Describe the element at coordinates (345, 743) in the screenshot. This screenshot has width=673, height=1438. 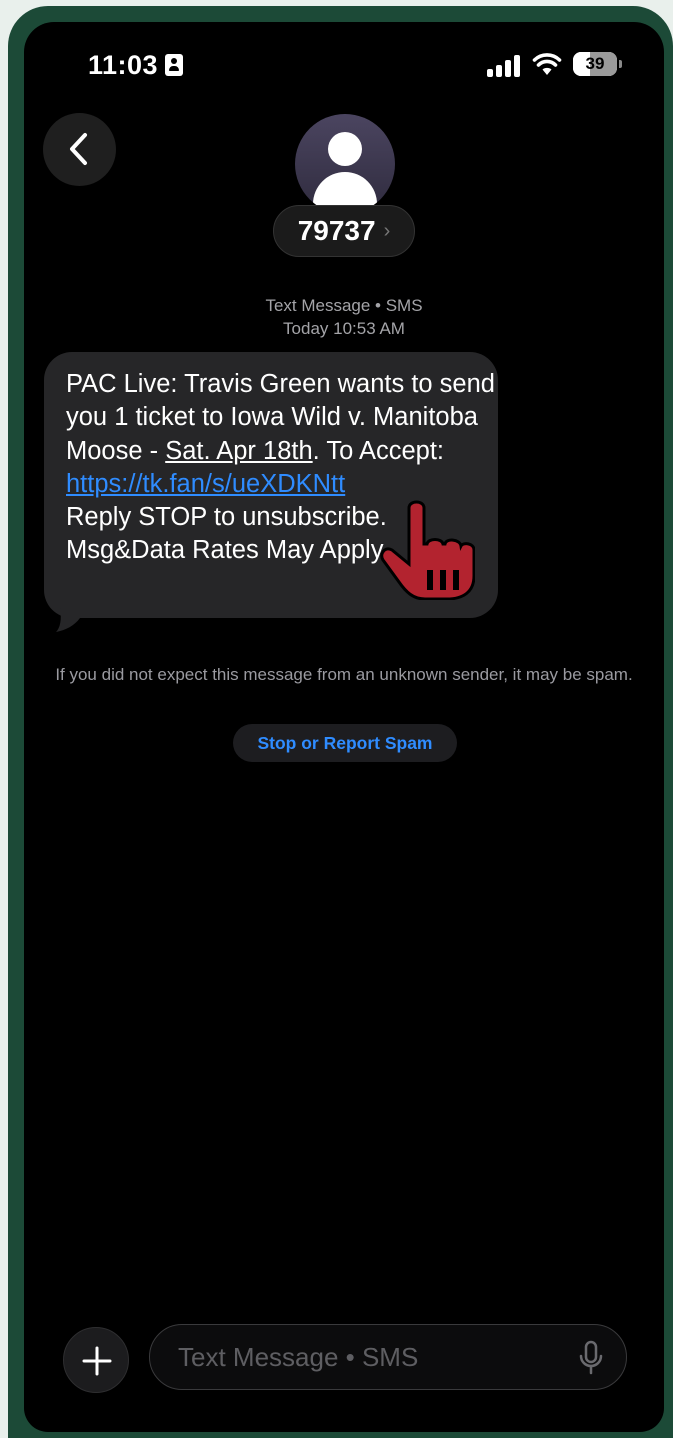
I see `report-spam-button: Stop or Report Spam` at that location.